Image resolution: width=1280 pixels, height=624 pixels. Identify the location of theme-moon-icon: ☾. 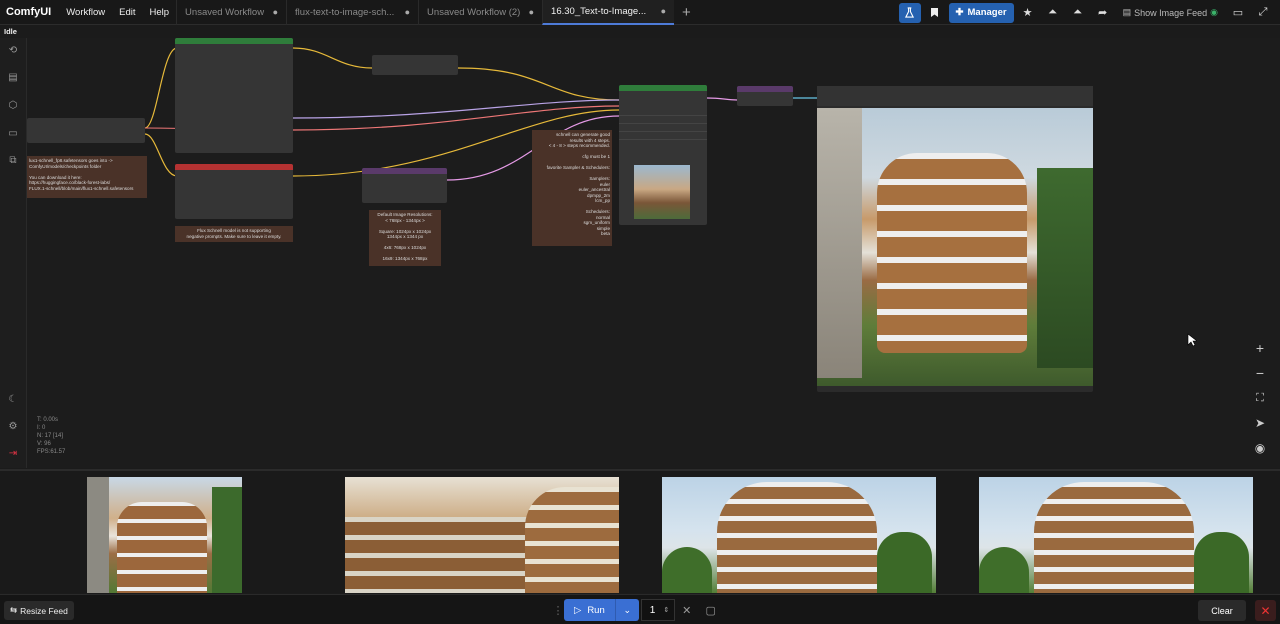
(13, 400).